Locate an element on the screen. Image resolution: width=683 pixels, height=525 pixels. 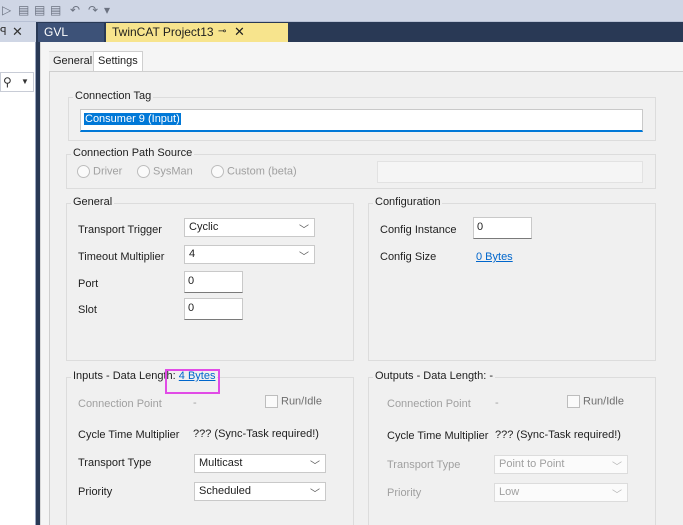
transport-trigger-select: Cyclic ﹀ is located at coordinates (249, 227).